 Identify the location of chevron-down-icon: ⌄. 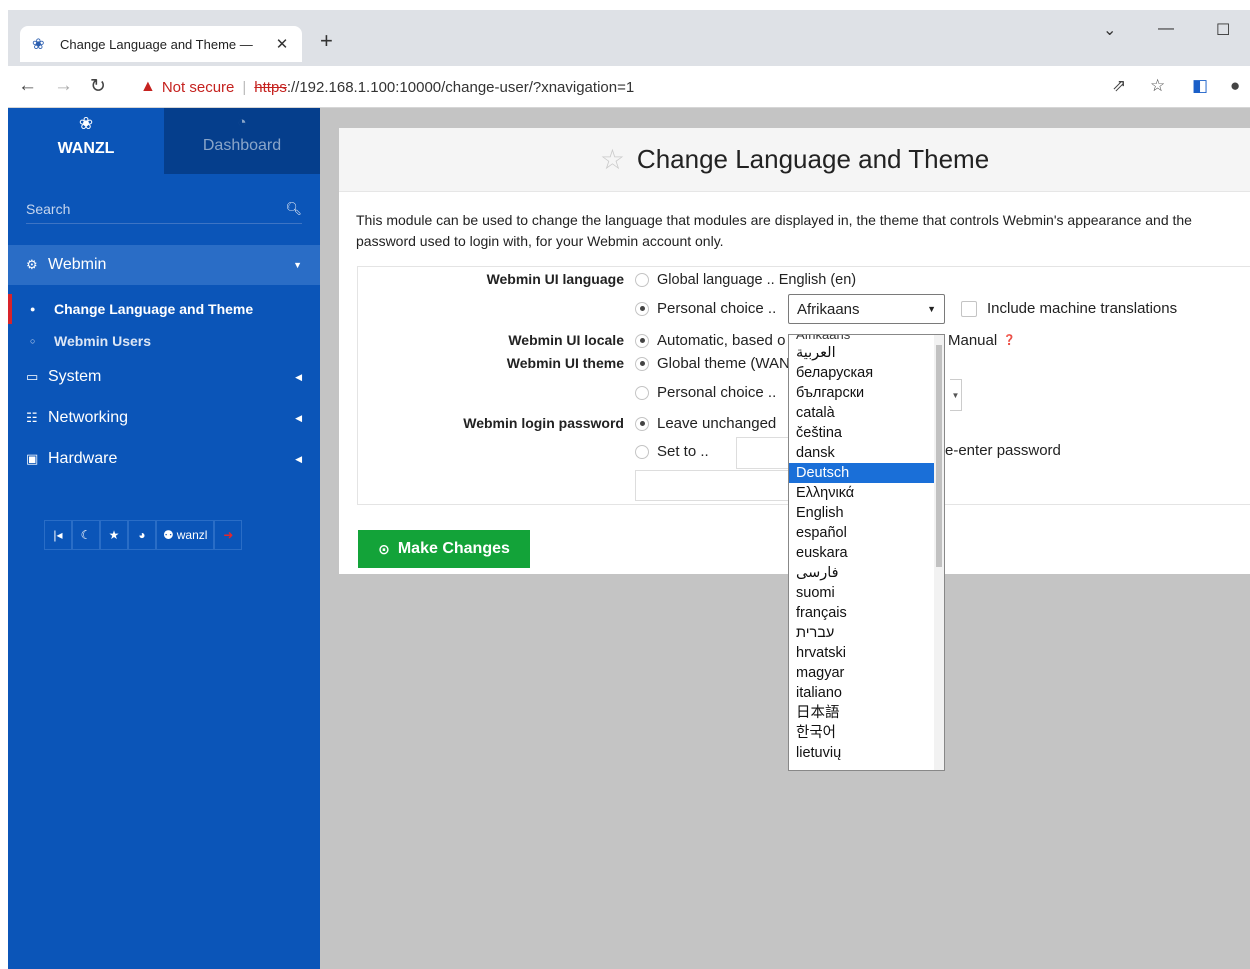
(1109, 30).